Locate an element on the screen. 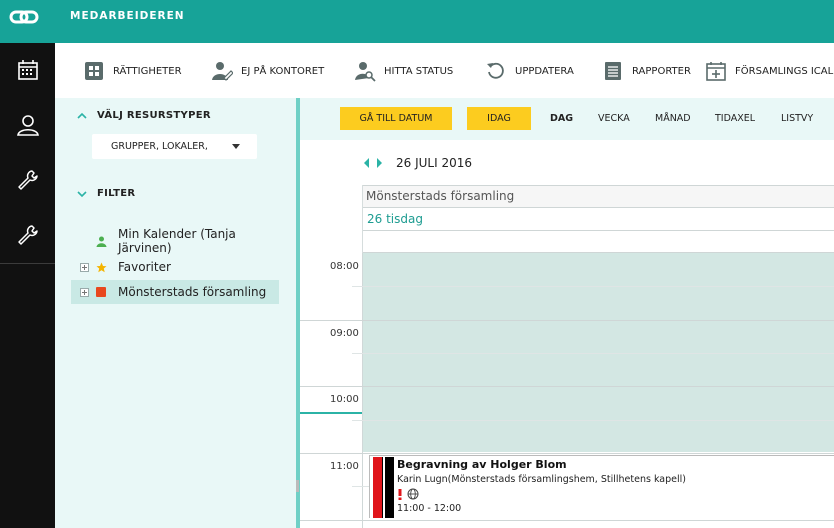  chevron-up-icon is located at coordinates (82, 115).